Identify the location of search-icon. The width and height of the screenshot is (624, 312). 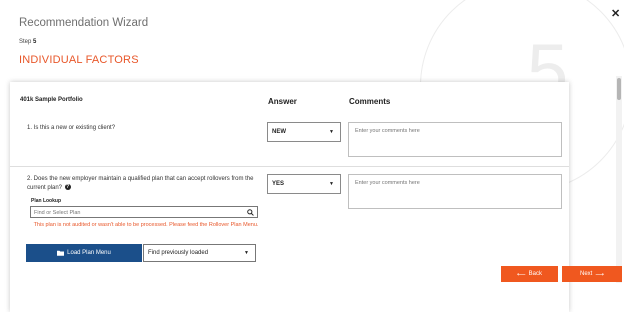
(250, 212).